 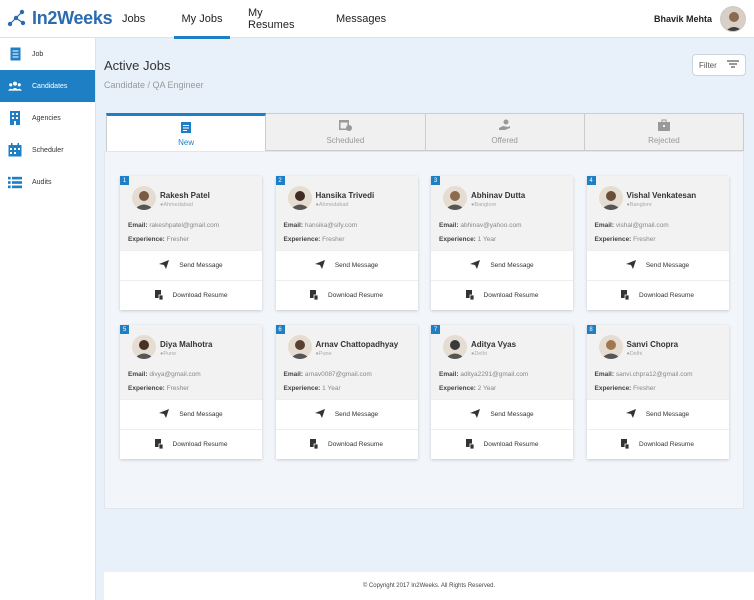 What do you see at coordinates (733, 19) in the screenshot?
I see `avatar` at bounding box center [733, 19].